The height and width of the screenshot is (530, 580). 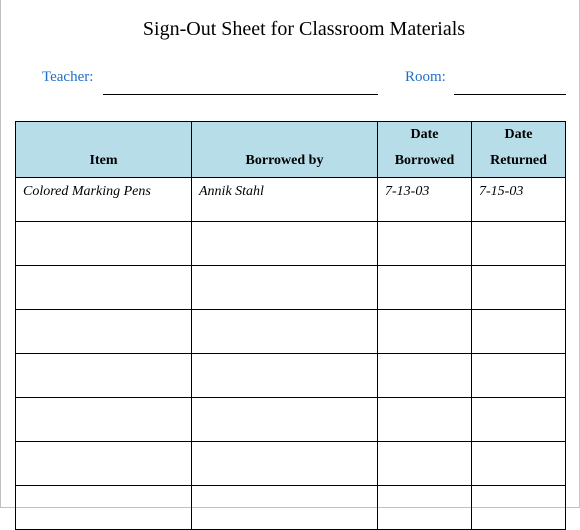 I want to click on header-borrowed-by: Borrowed by, so click(x=284, y=149).